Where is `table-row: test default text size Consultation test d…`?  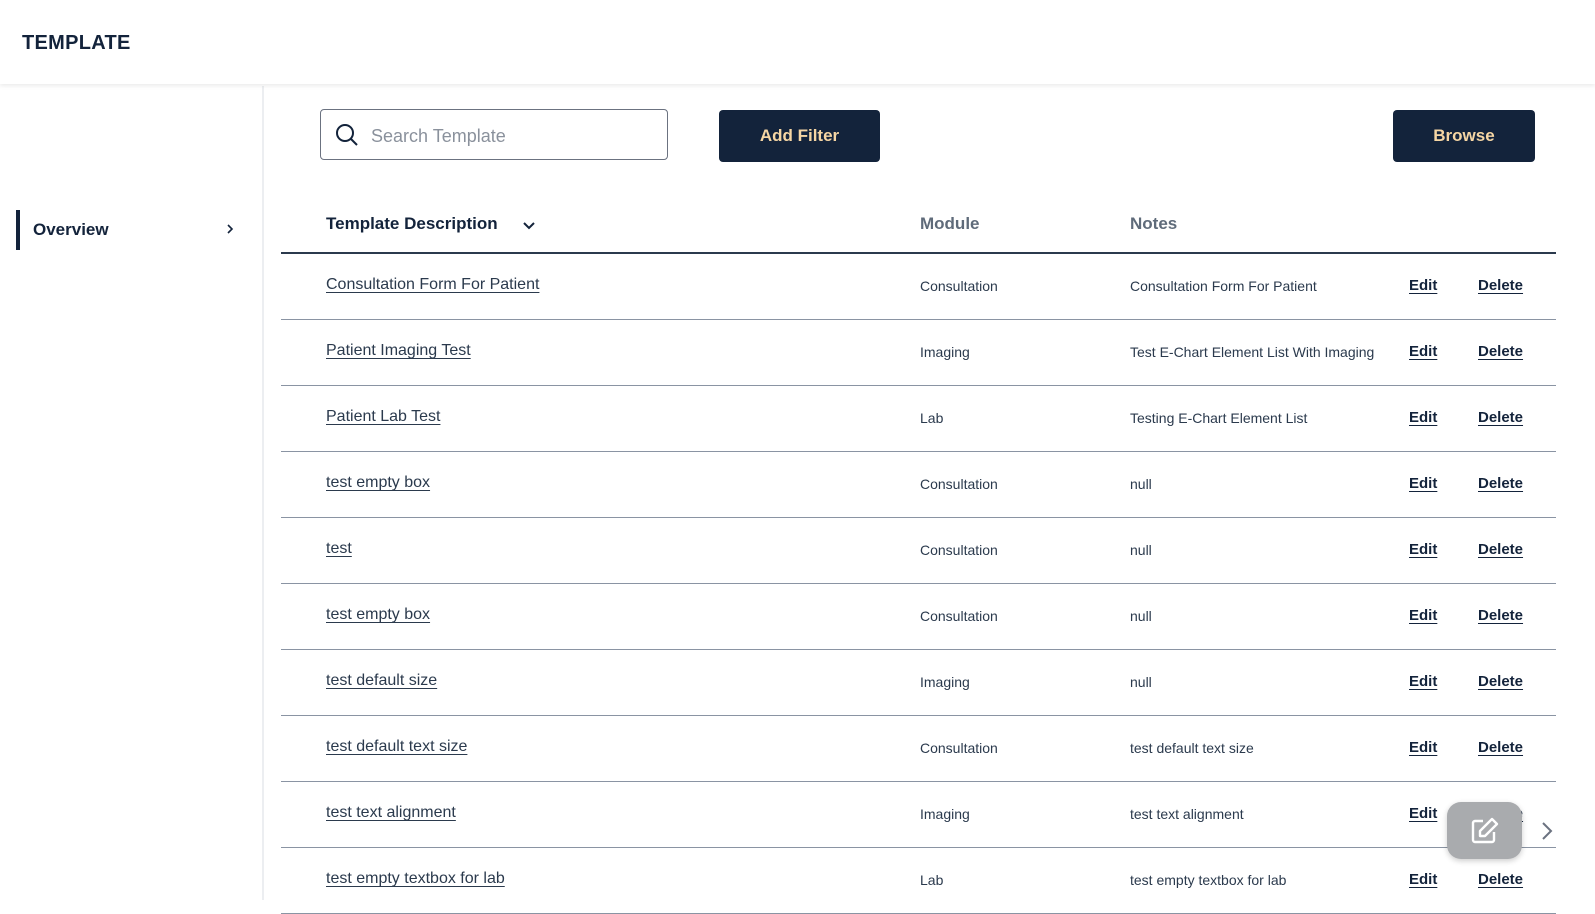
table-row: test default text size Consultation test d… is located at coordinates (918, 749).